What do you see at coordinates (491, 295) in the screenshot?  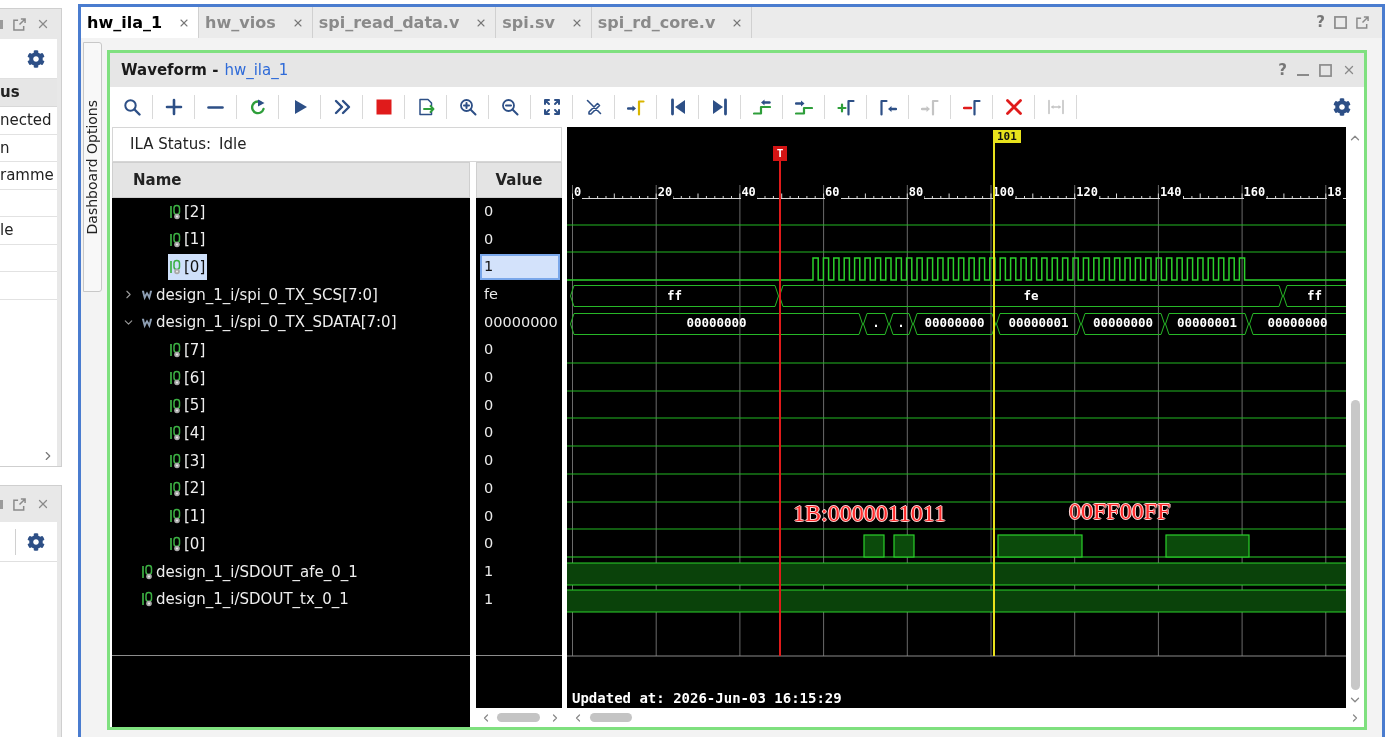 I see `signal-value: fe` at bounding box center [491, 295].